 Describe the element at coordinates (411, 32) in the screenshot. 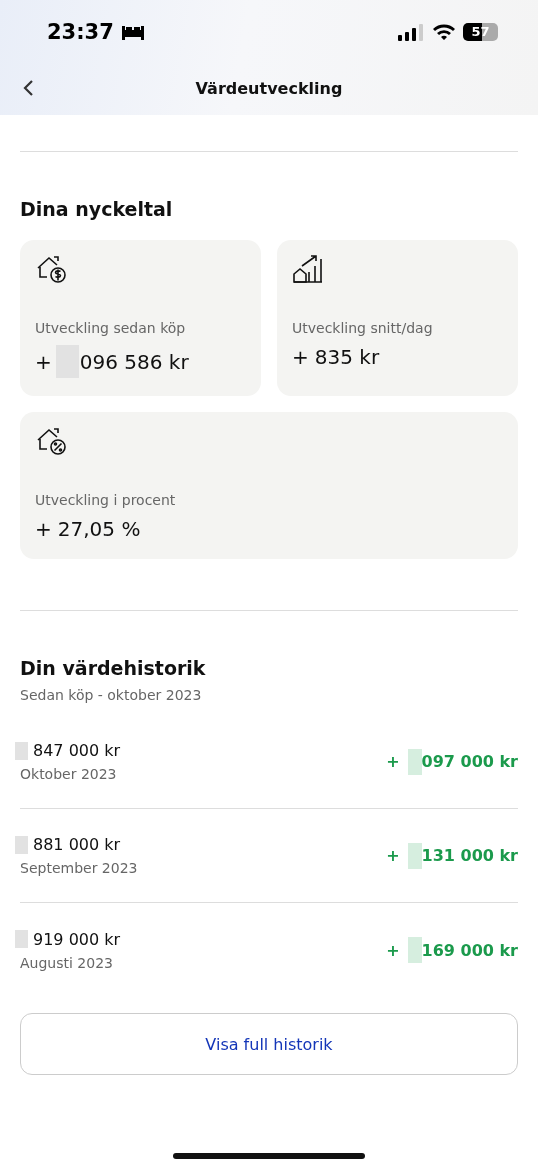

I see `signal-icon` at that location.